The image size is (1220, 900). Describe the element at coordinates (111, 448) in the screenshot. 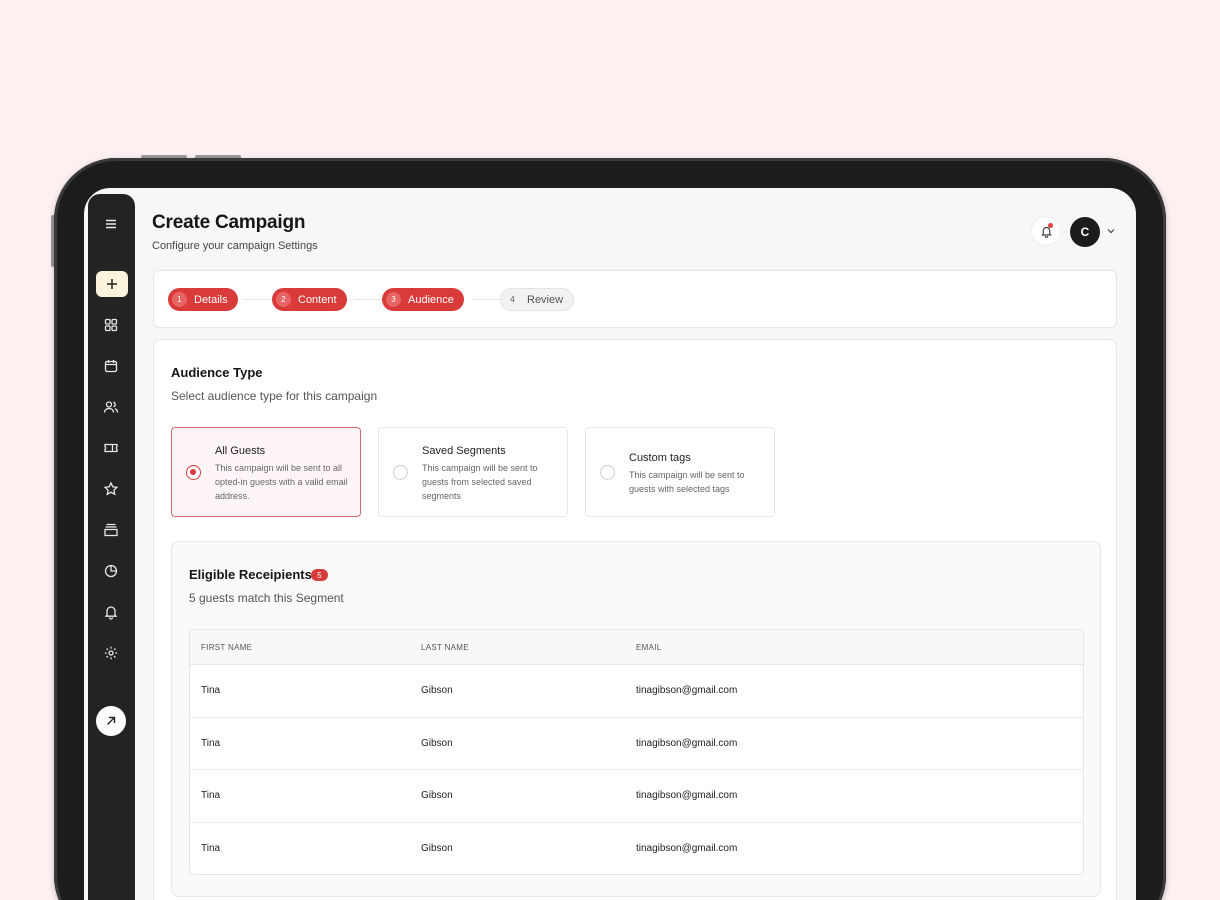

I see `ticket-icon` at that location.